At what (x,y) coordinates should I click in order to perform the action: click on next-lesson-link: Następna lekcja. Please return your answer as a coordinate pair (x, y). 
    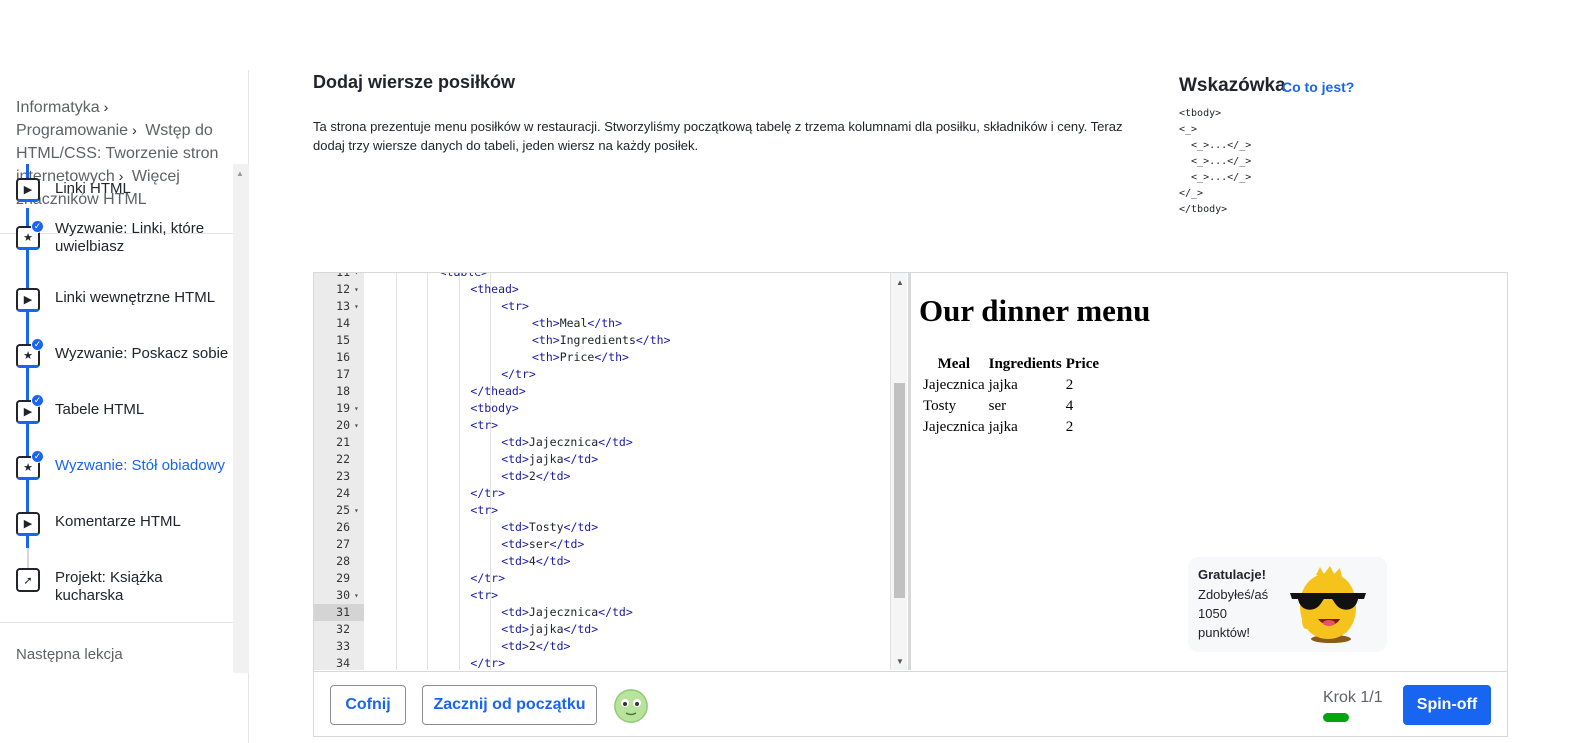
    Looking at the image, I should click on (69, 654).